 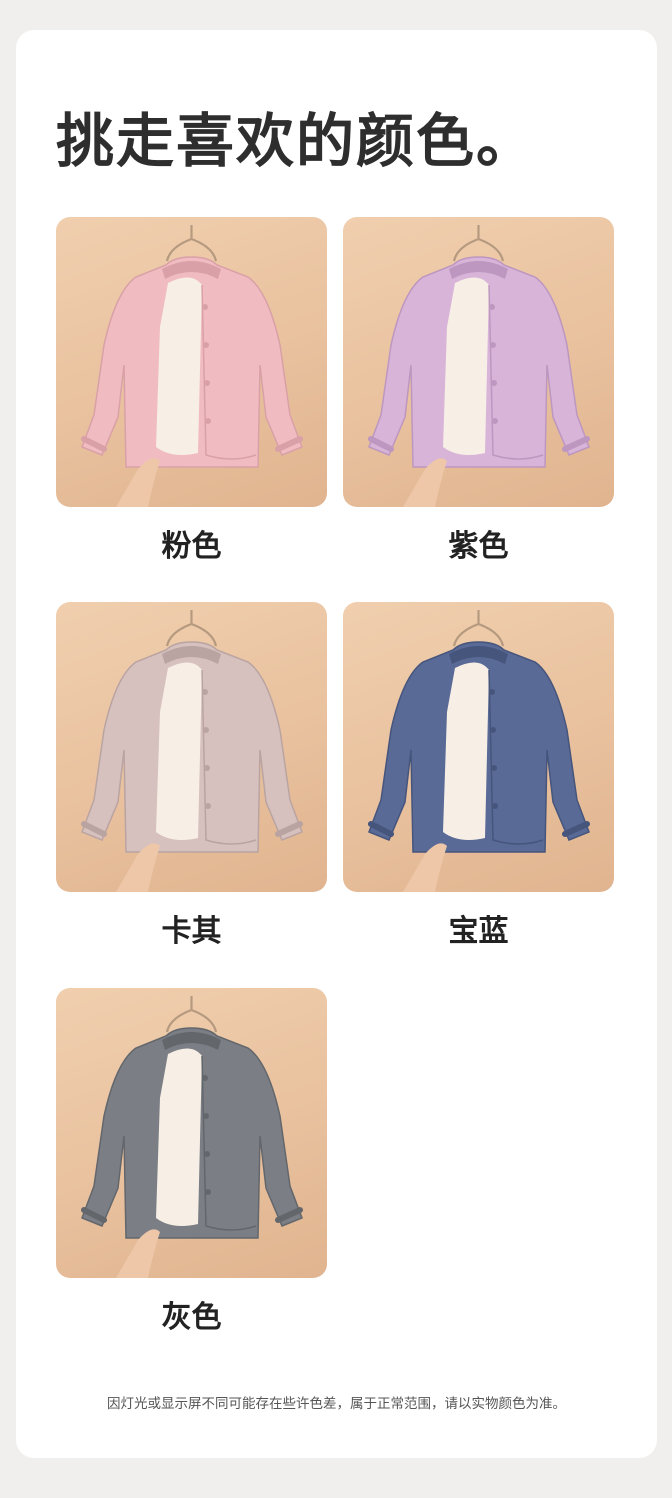 I want to click on swatch-image-purple, so click(x=478, y=362).